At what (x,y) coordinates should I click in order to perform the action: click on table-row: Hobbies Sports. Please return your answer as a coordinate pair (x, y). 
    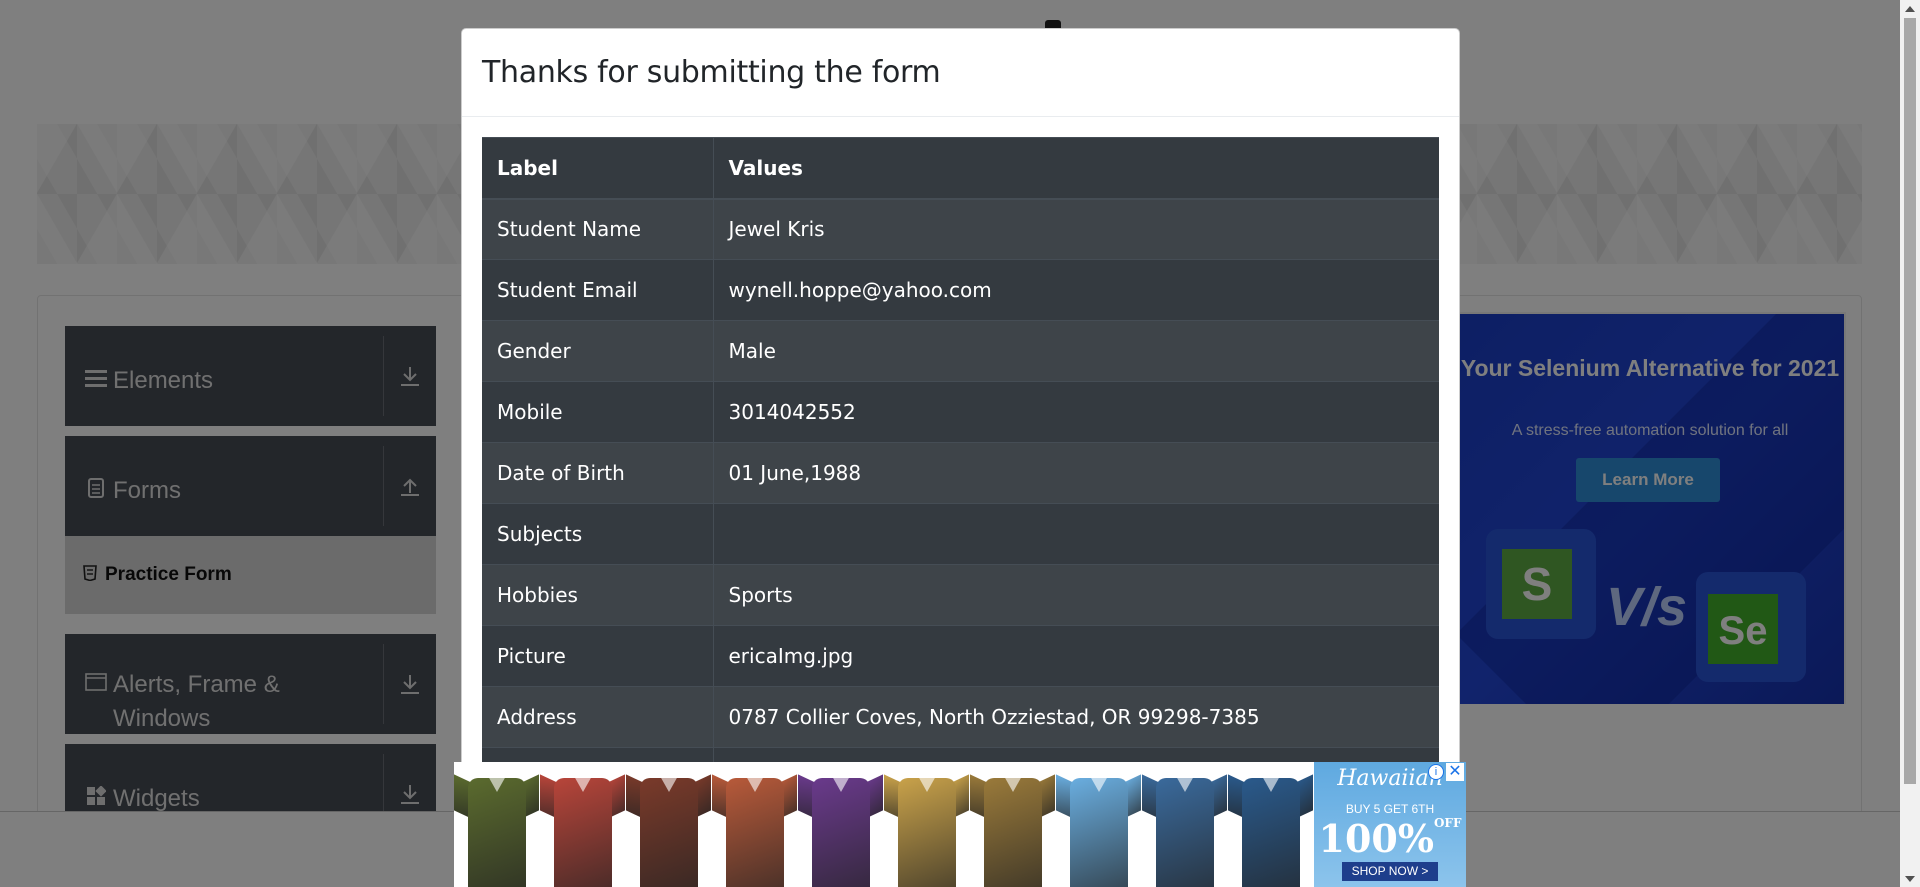
    Looking at the image, I should click on (960, 595).